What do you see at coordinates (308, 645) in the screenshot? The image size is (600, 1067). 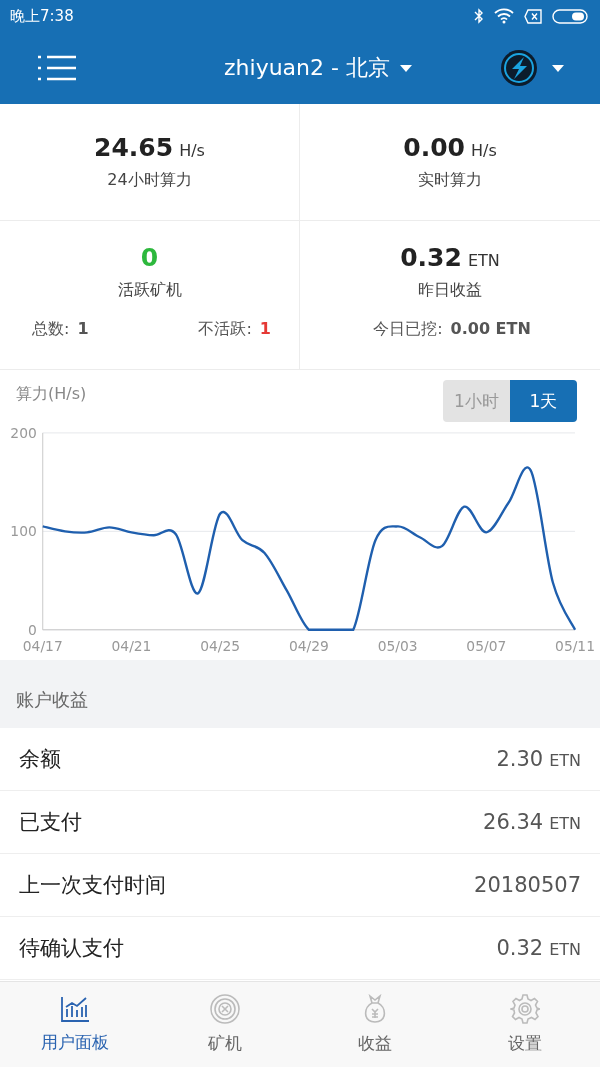 I see `x-tick-label: 04/29` at bounding box center [308, 645].